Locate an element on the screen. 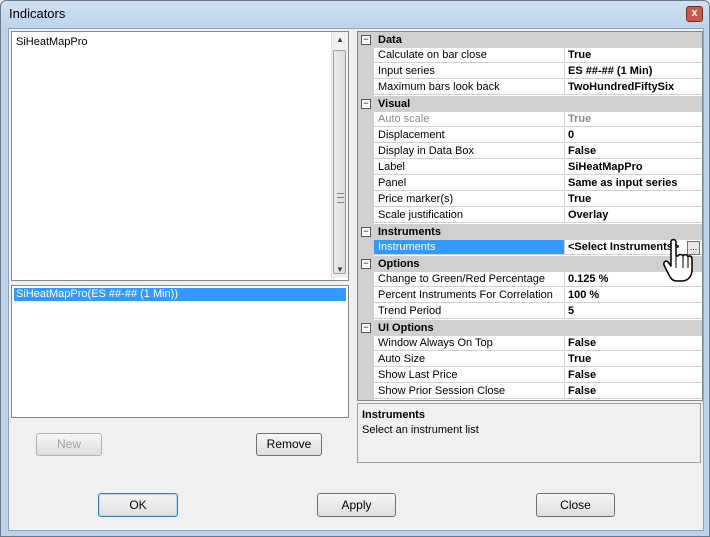 Image resolution: width=710 pixels, height=537 pixels. window-close-button: x is located at coordinates (694, 14).